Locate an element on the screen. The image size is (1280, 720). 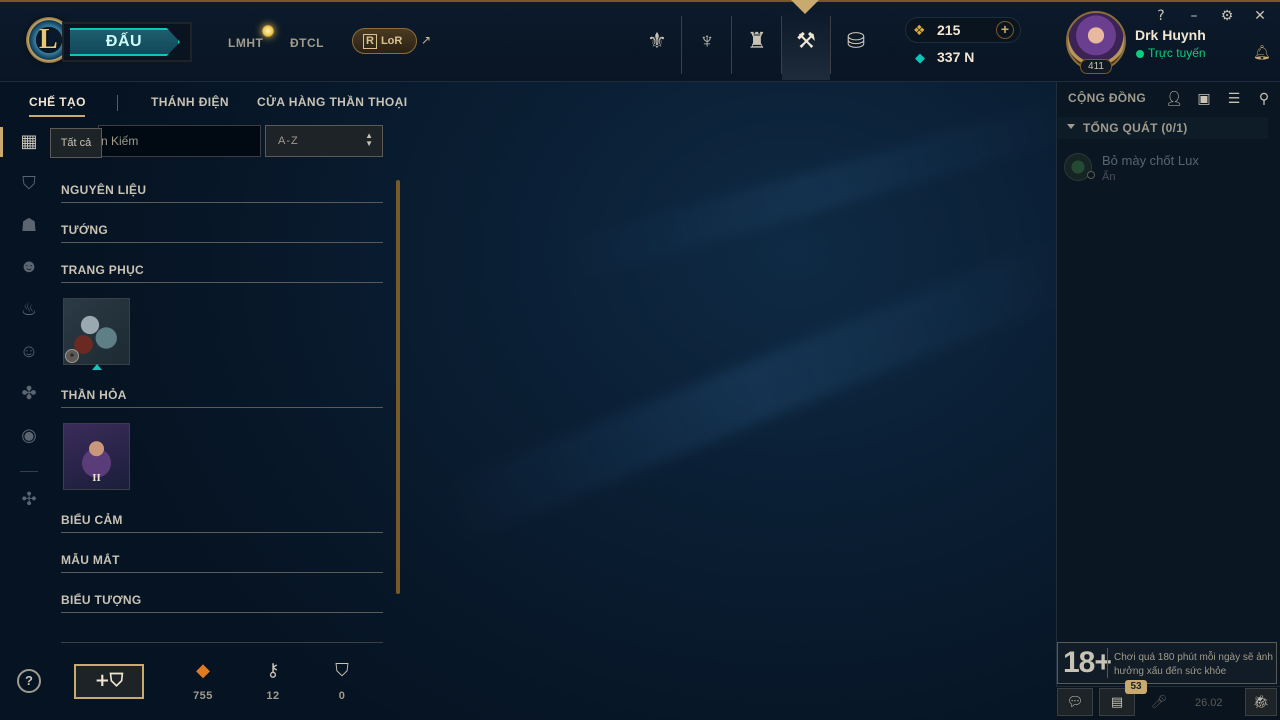
lor-label: LoR is located at coordinates (391, 41).